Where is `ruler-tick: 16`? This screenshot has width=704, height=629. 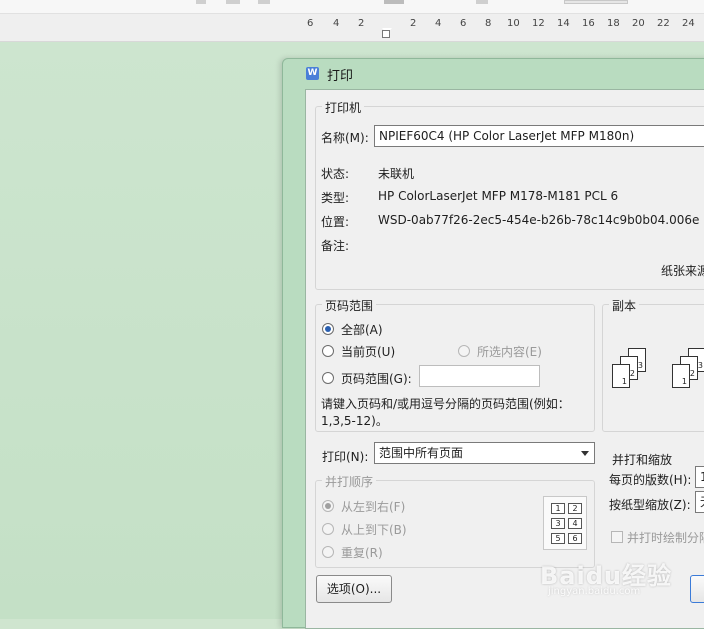
ruler-tick: 16 is located at coordinates (588, 23).